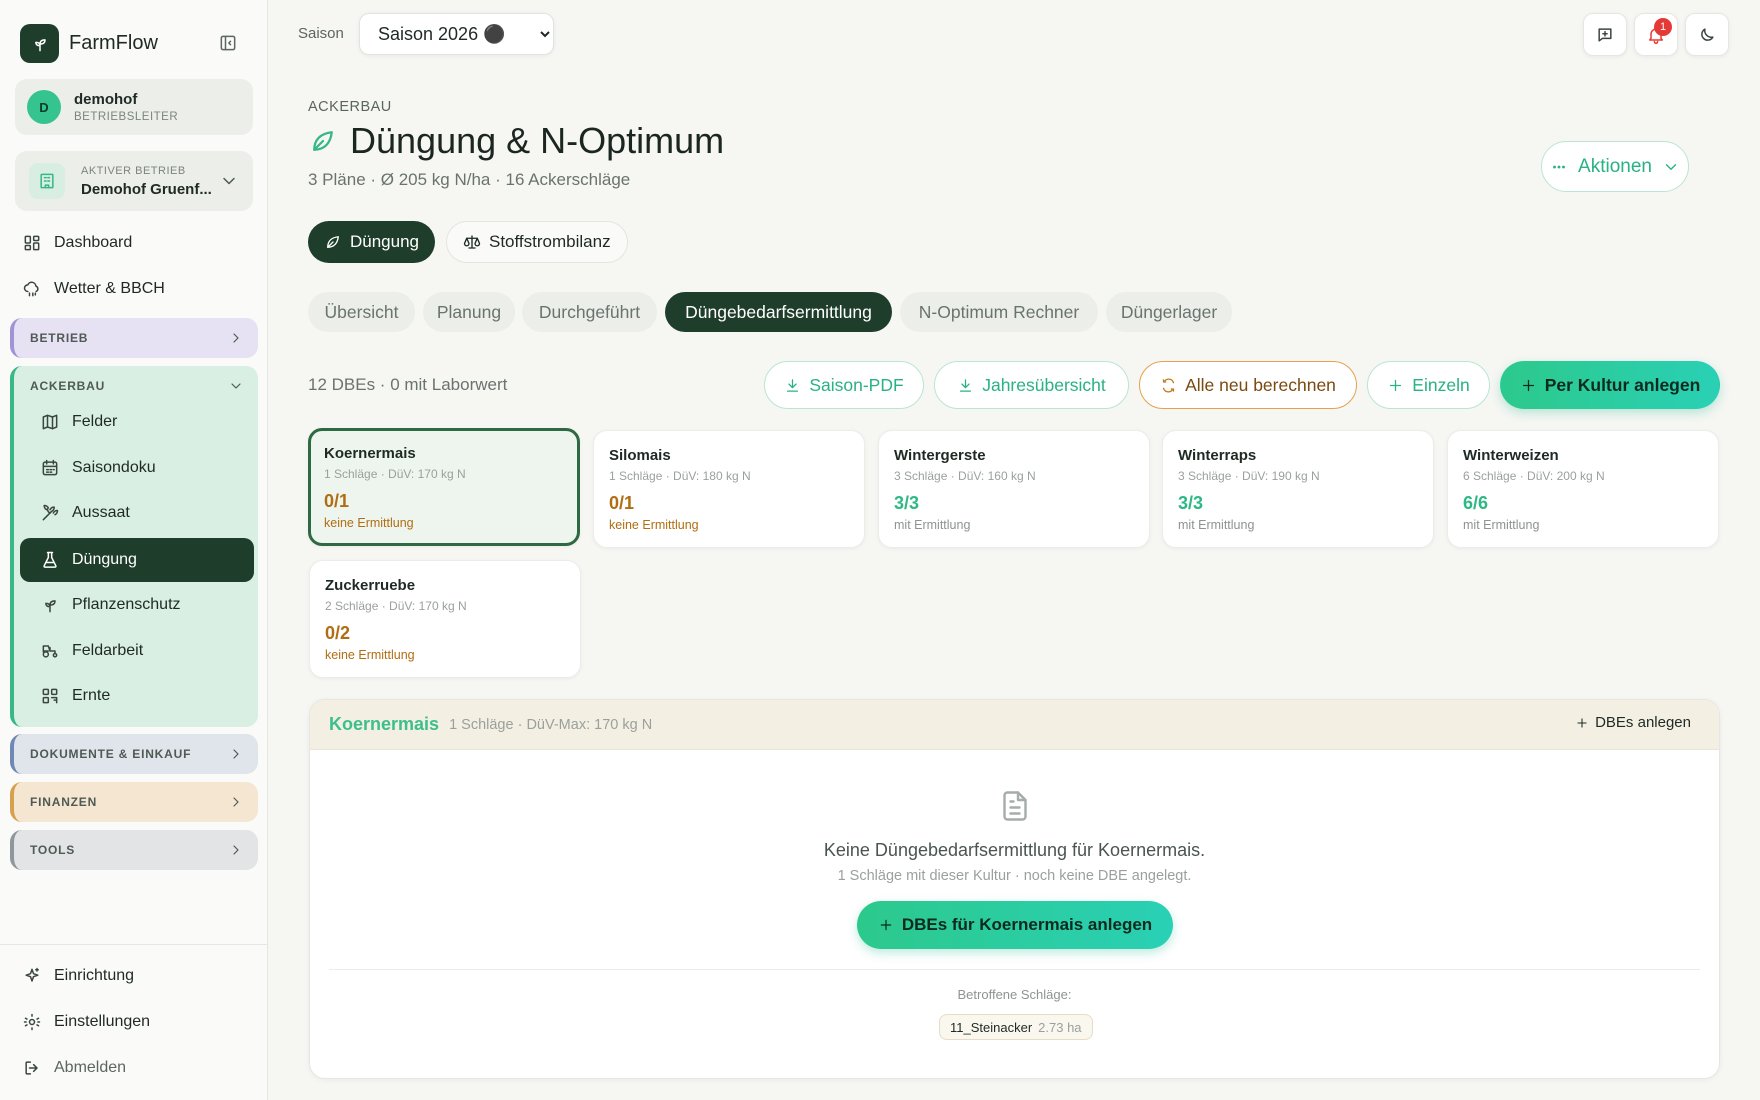  What do you see at coordinates (77, 243) in the screenshot?
I see `nav-dashboard: Dashboard` at bounding box center [77, 243].